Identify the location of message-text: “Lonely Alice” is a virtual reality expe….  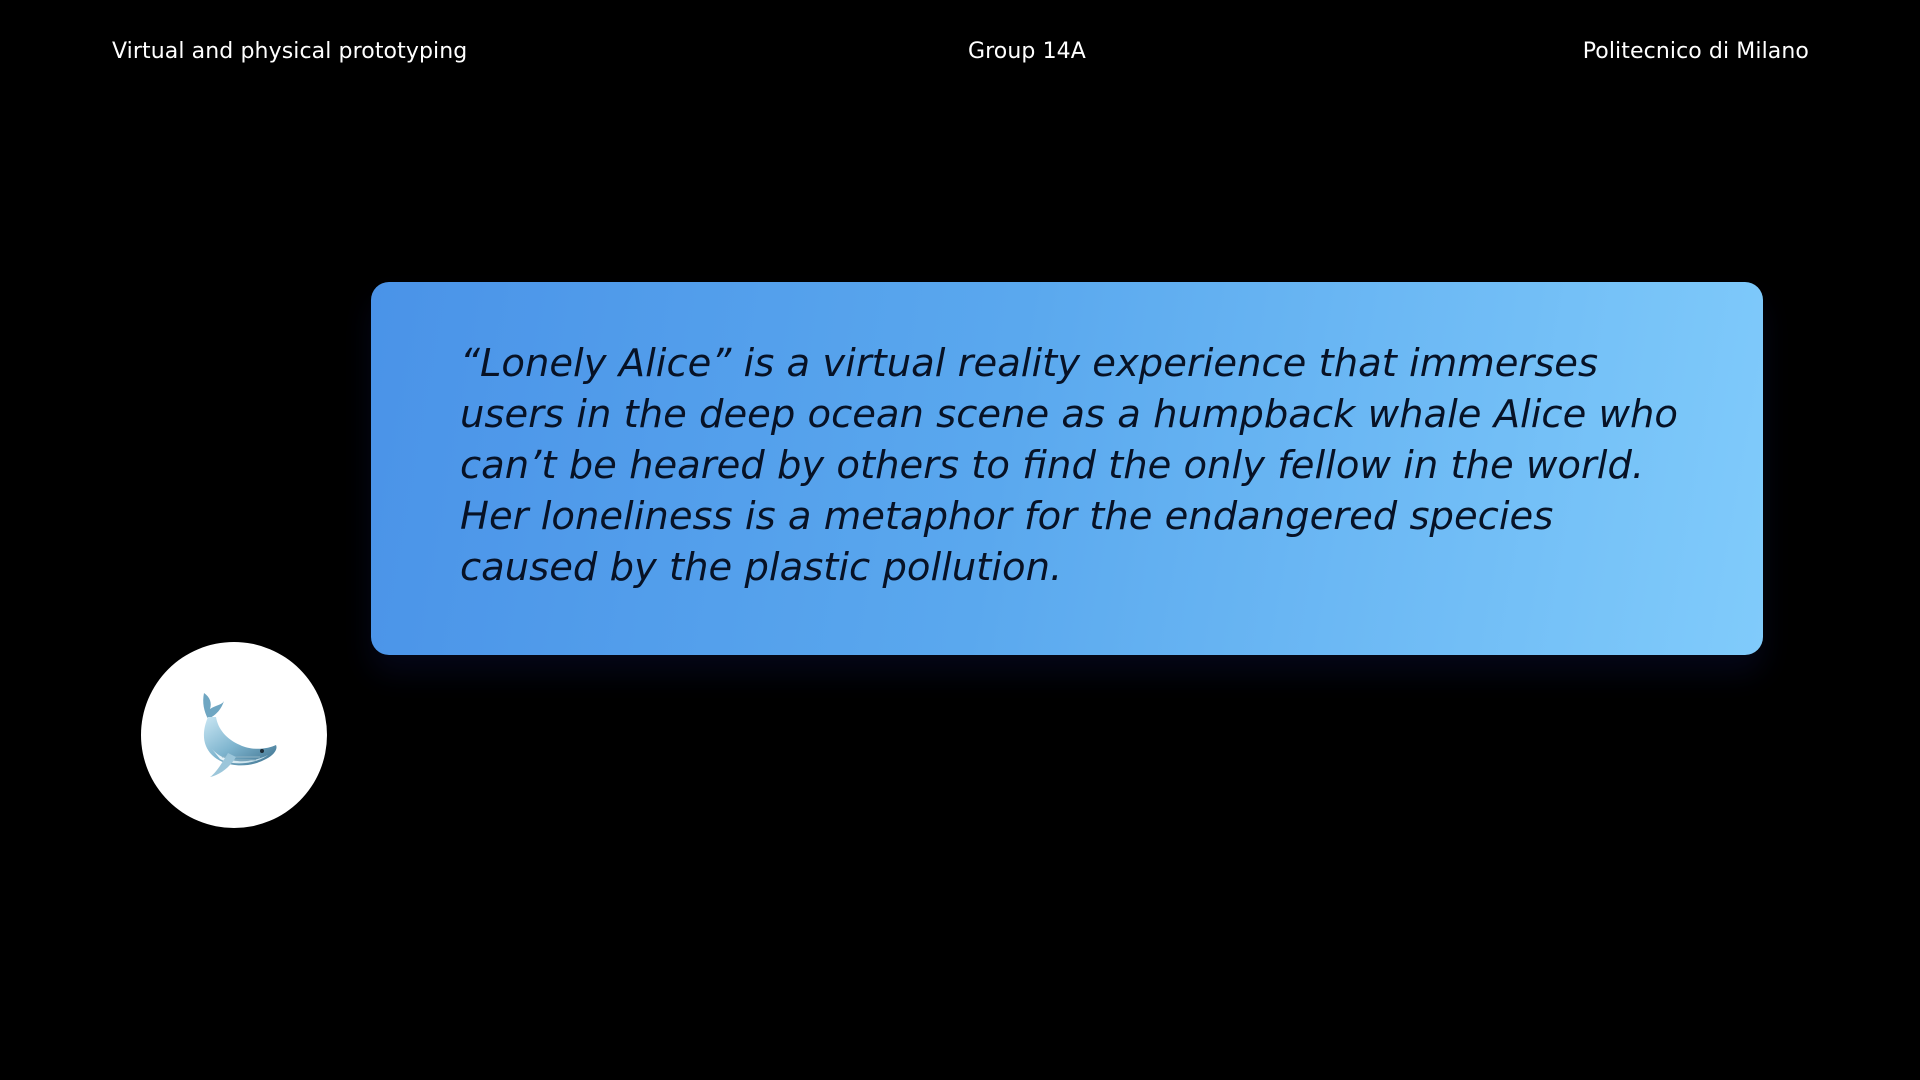
(1069, 465).